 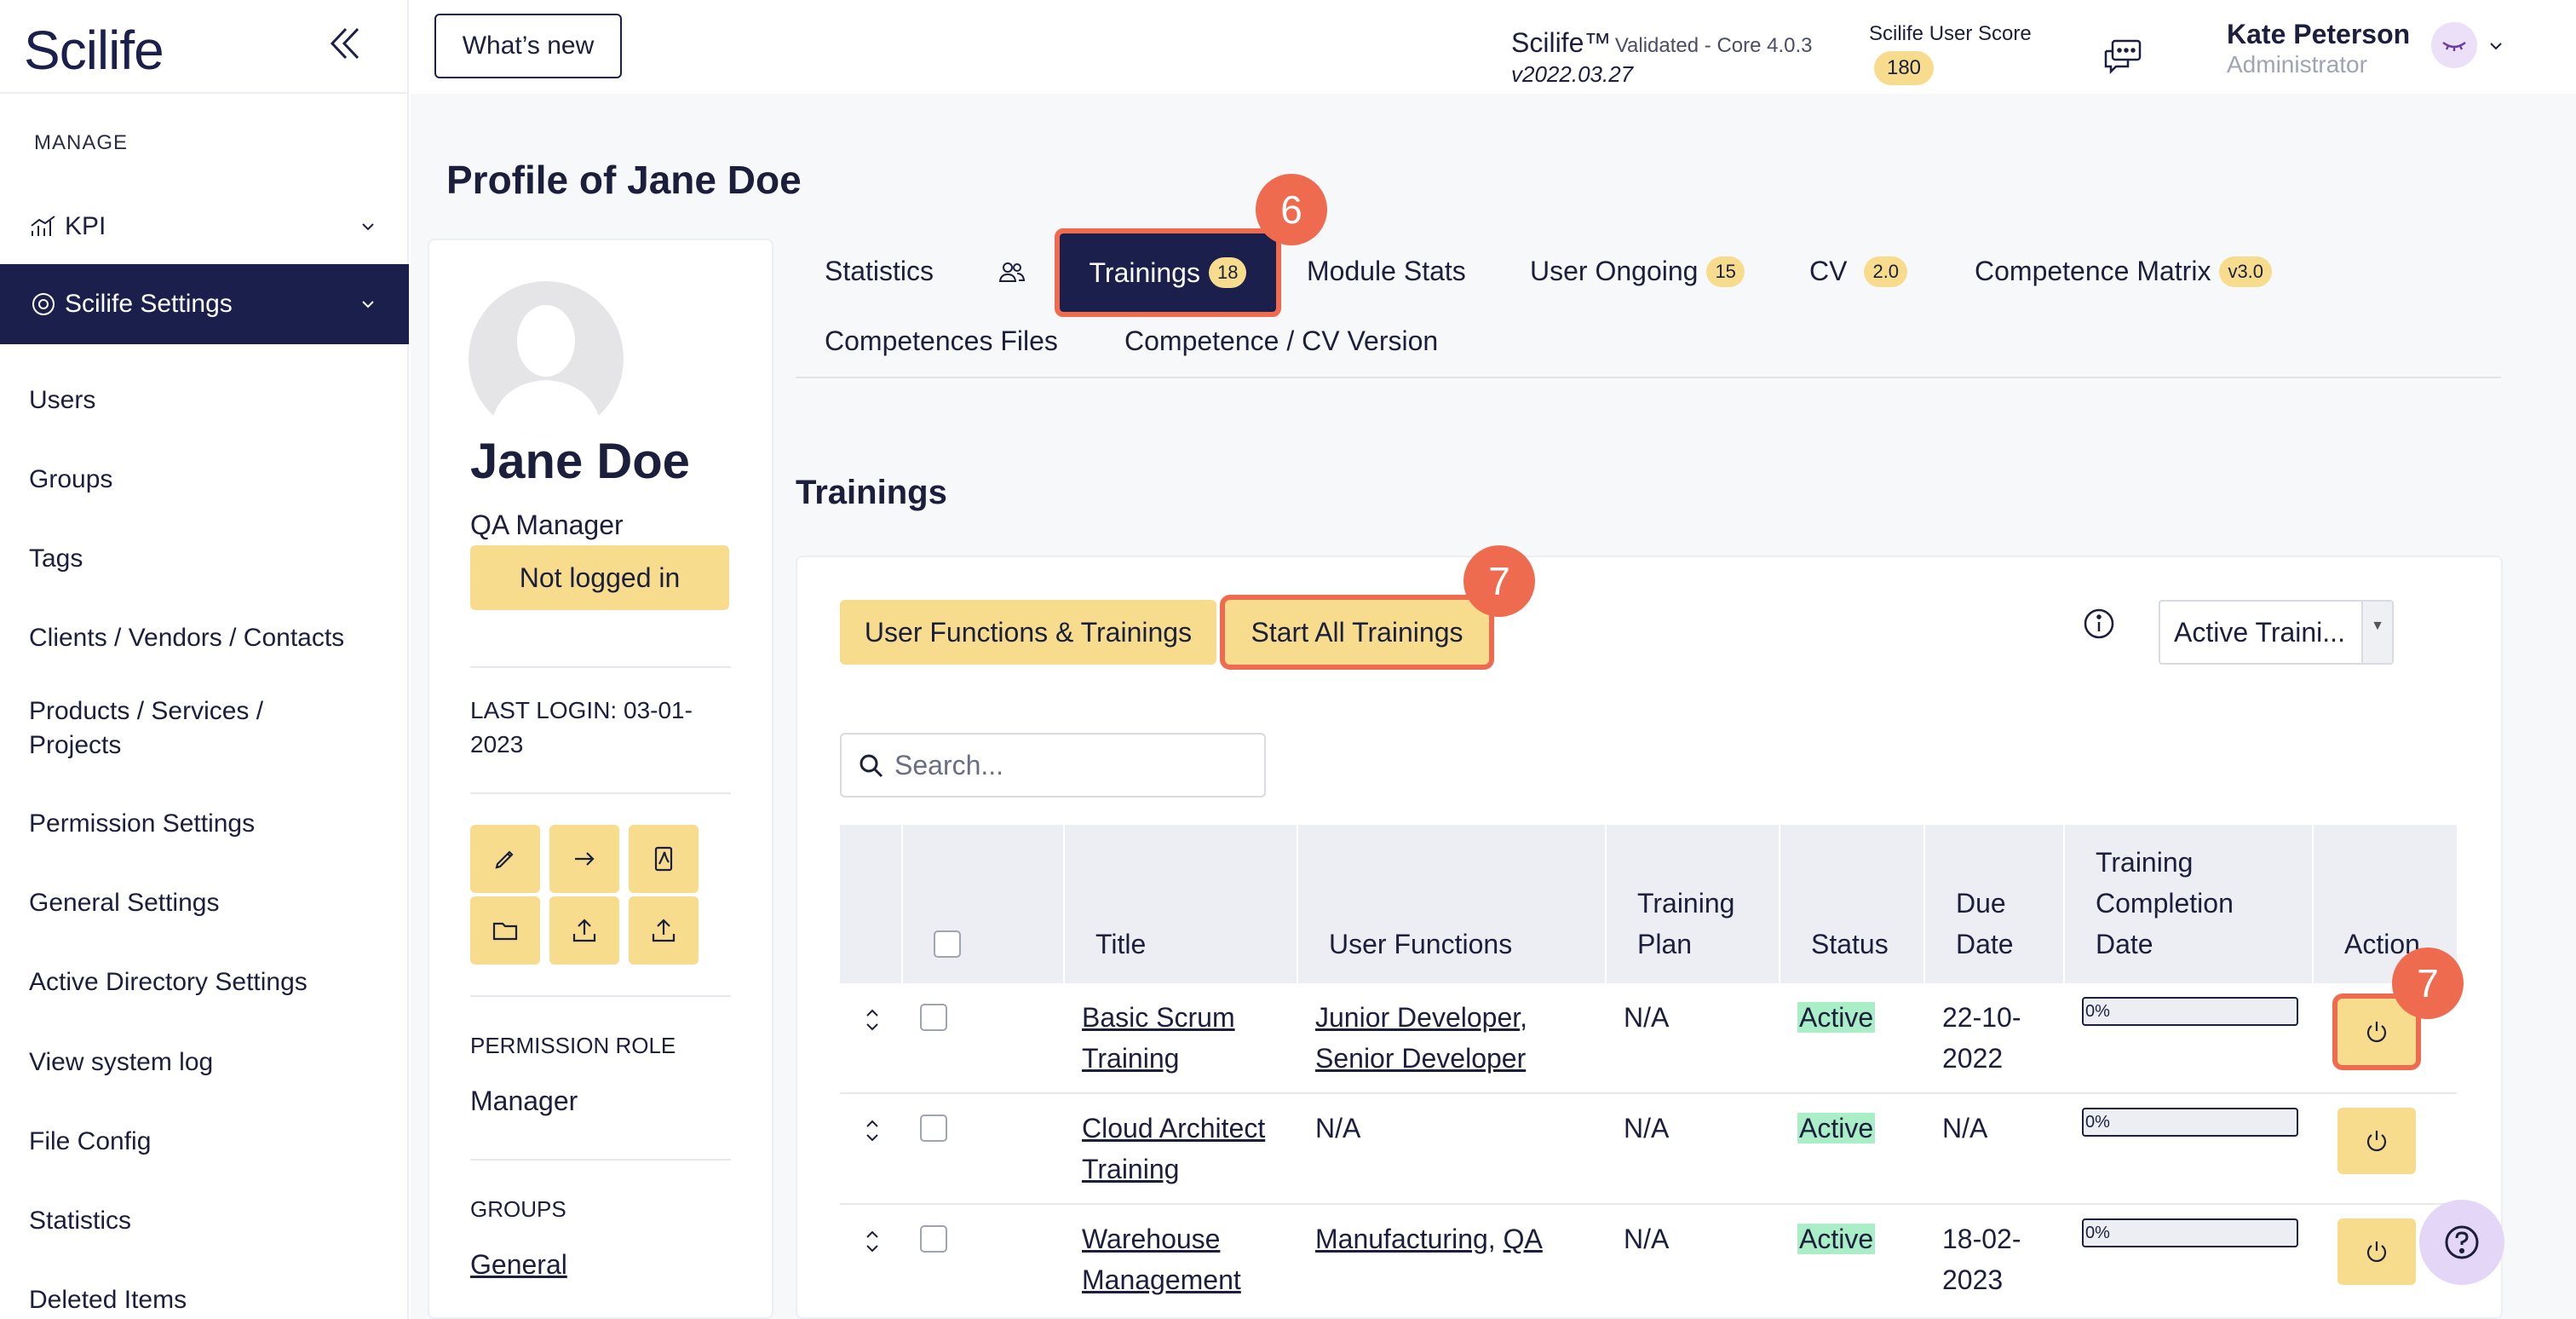 I want to click on sidebar-item-view-system-log: View system log, so click(x=208, y=1063).